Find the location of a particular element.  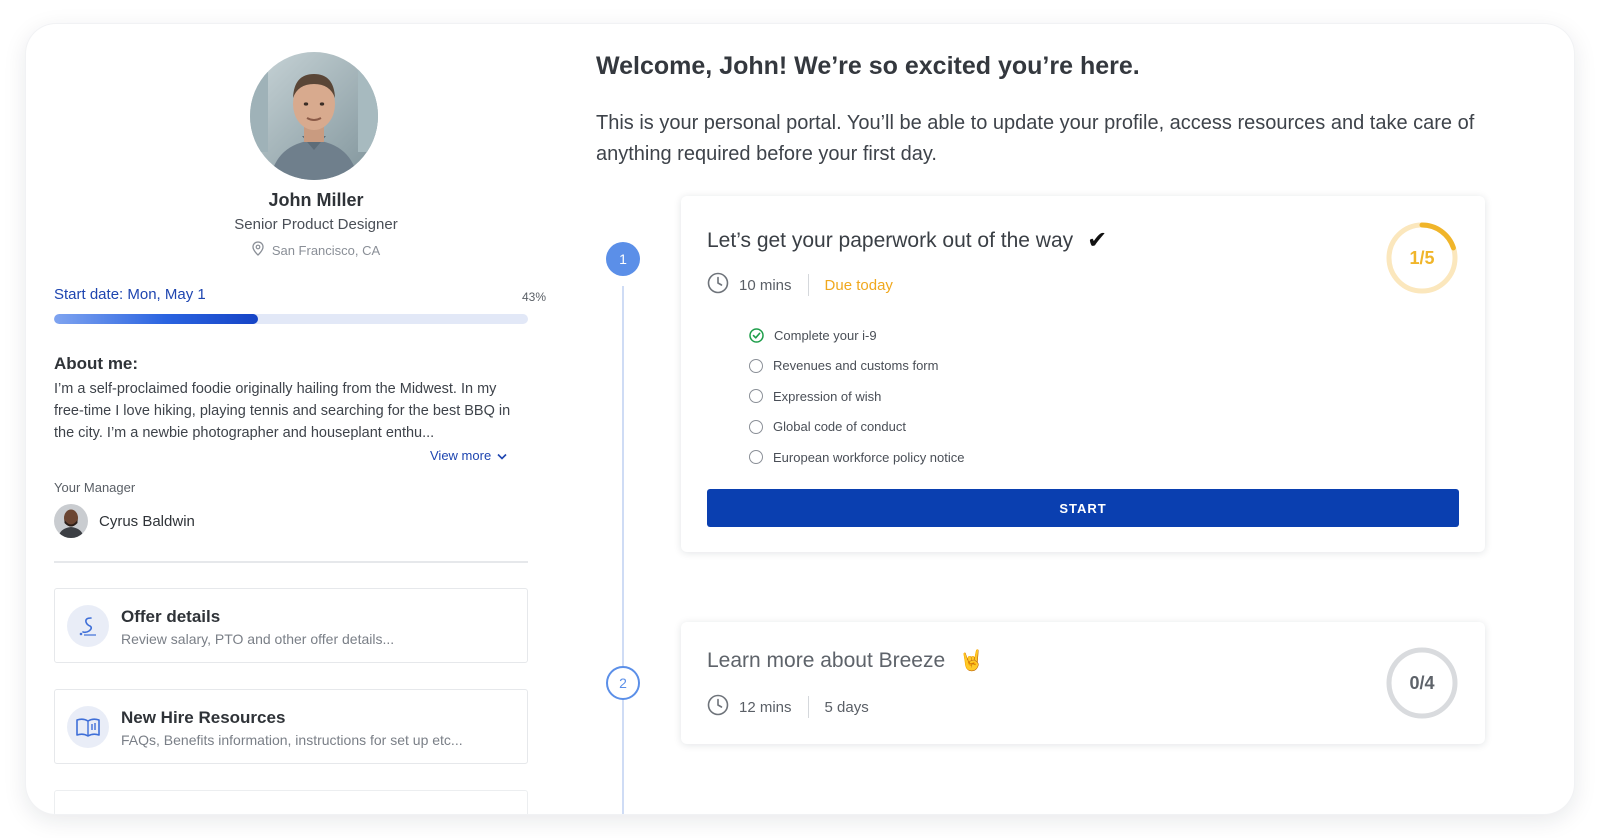

task-meta: 12 mins 5 days is located at coordinates (788, 707).